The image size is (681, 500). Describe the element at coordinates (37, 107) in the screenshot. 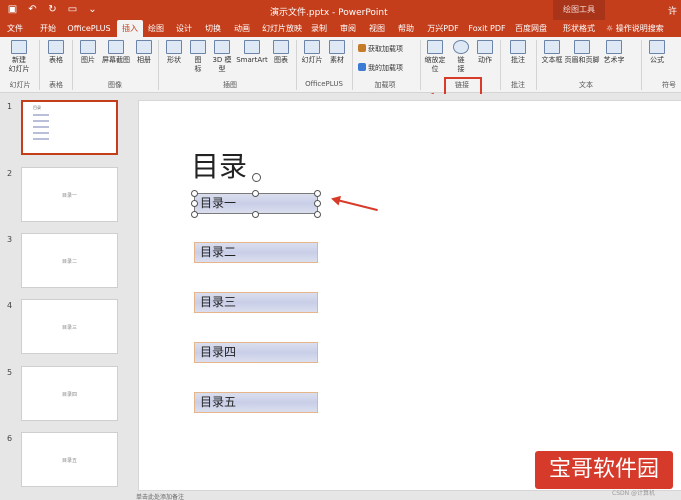

I see `thumbnail-label: 目录` at that location.